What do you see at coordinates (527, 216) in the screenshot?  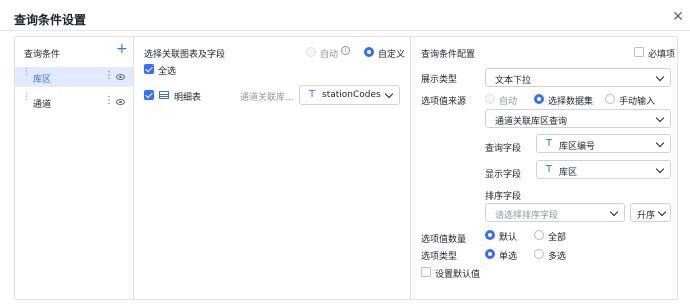 I see `sort-field-placeholder: 请选择排序字段` at bounding box center [527, 216].